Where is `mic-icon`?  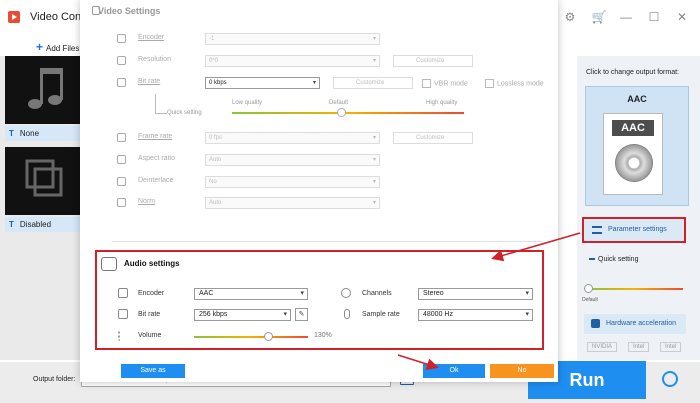
mic-icon is located at coordinates (347, 314).